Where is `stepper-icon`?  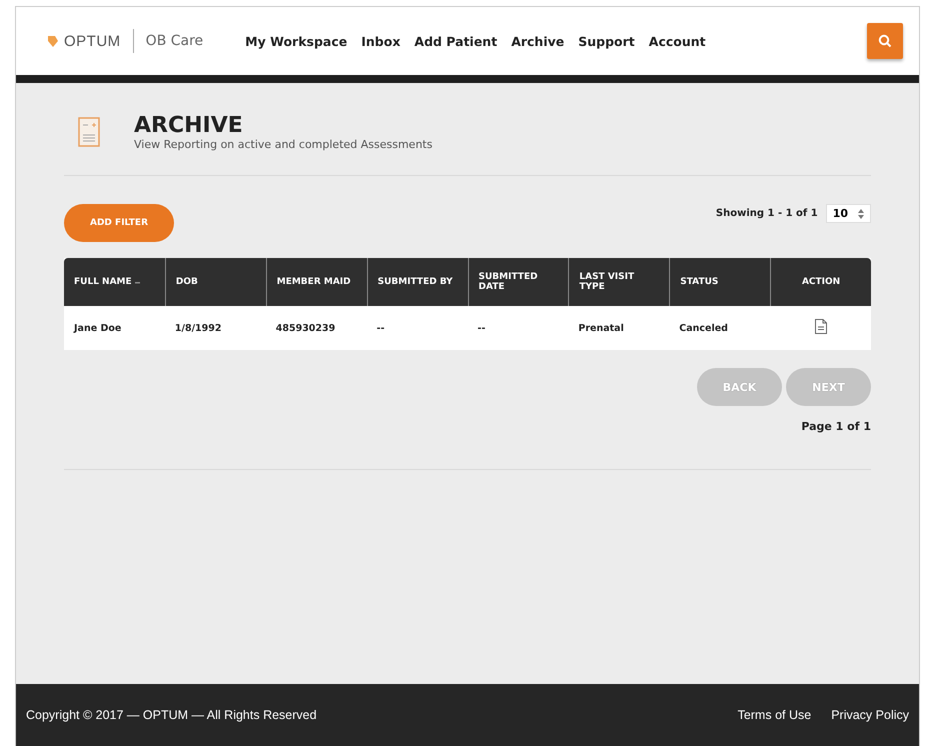 stepper-icon is located at coordinates (861, 213).